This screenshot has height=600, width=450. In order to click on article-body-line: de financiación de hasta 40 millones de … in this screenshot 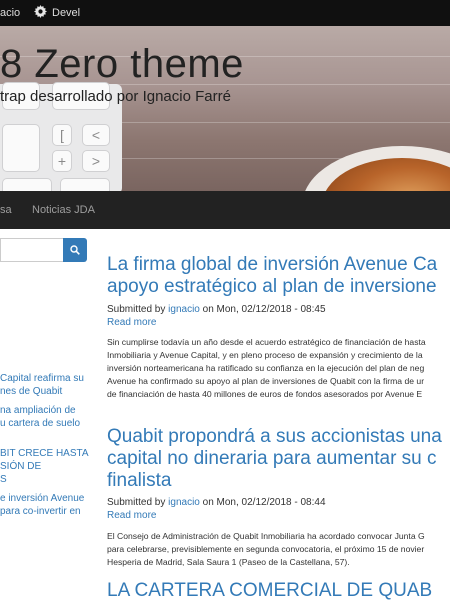, I will do `click(265, 394)`.